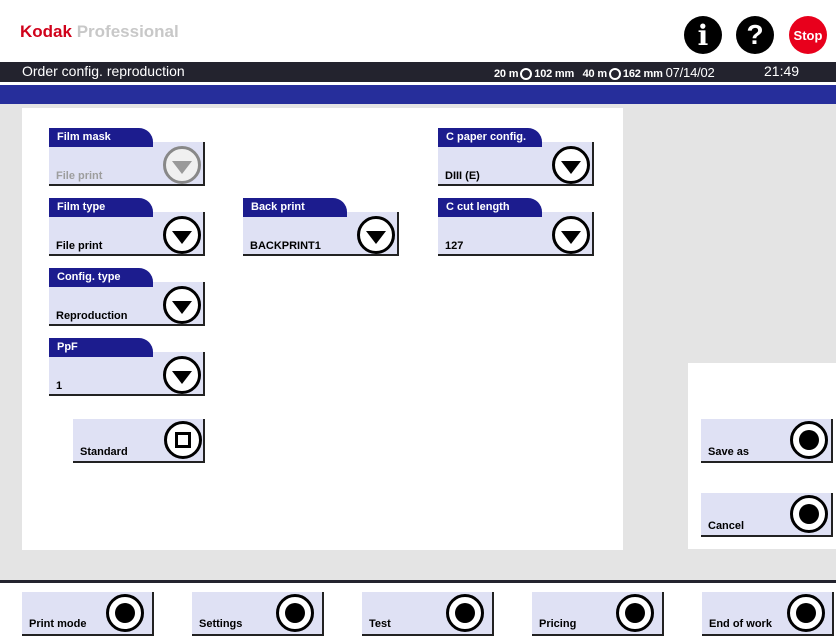 The image size is (836, 636). What do you see at coordinates (462, 176) in the screenshot?
I see `field-value: DIII (E)` at bounding box center [462, 176].